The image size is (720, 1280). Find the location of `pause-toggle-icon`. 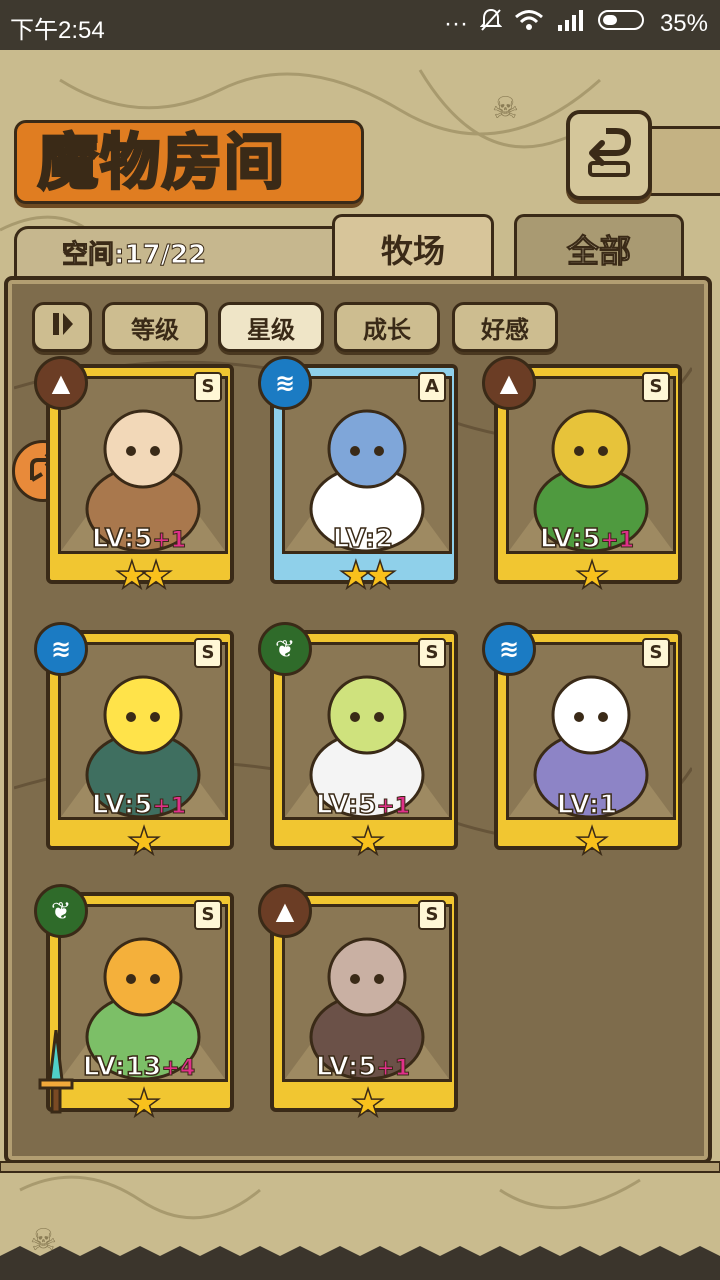

pause-toggle-icon is located at coordinates (62, 327).